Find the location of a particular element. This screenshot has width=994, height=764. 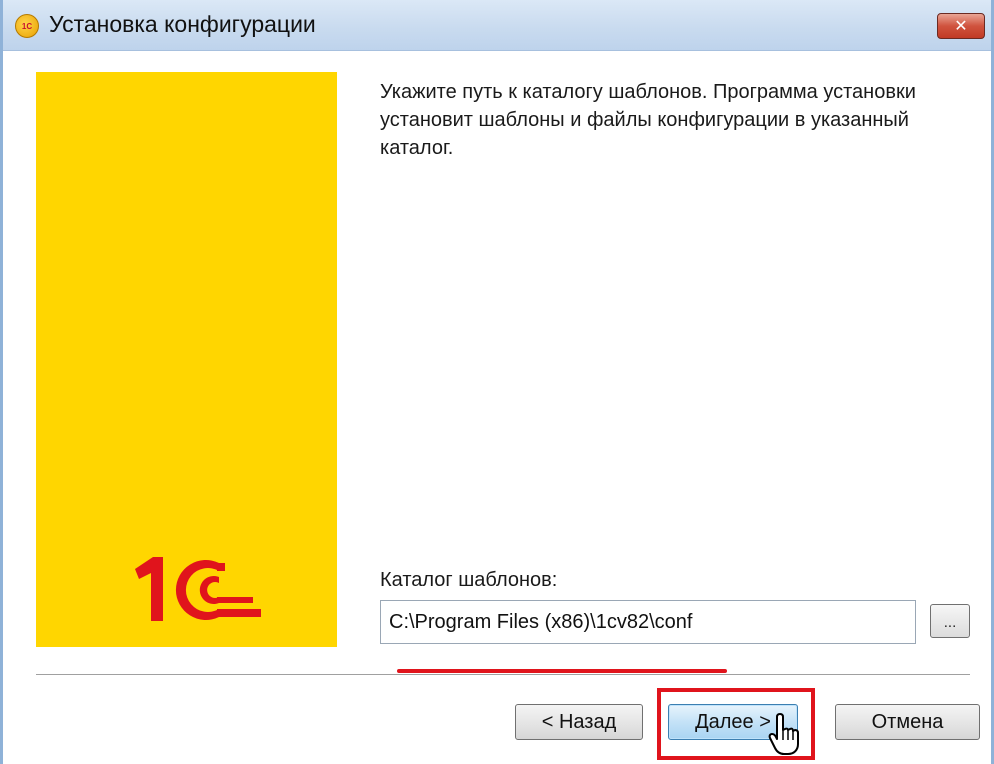

app-icon-text: 1С is located at coordinates (27, 26).